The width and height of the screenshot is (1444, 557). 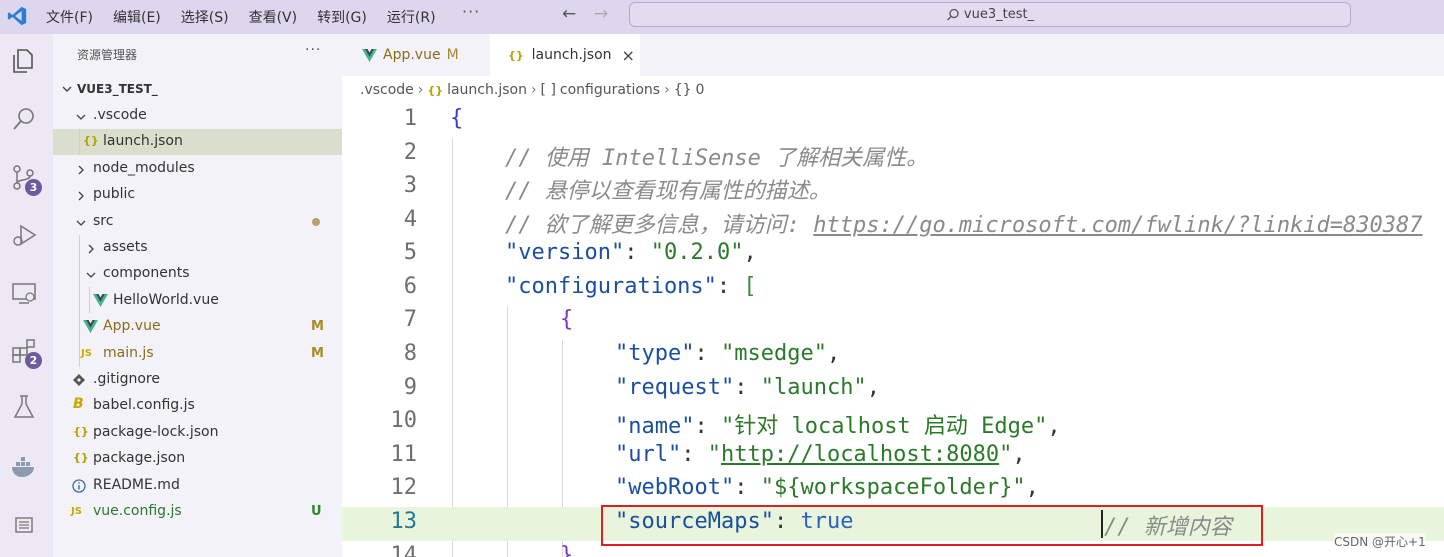 I want to click on search-icon, so click(x=24, y=119).